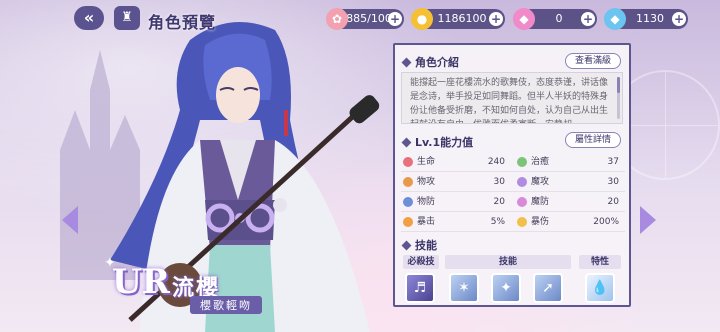  I want to click on magic-shield-icon, so click(522, 202).